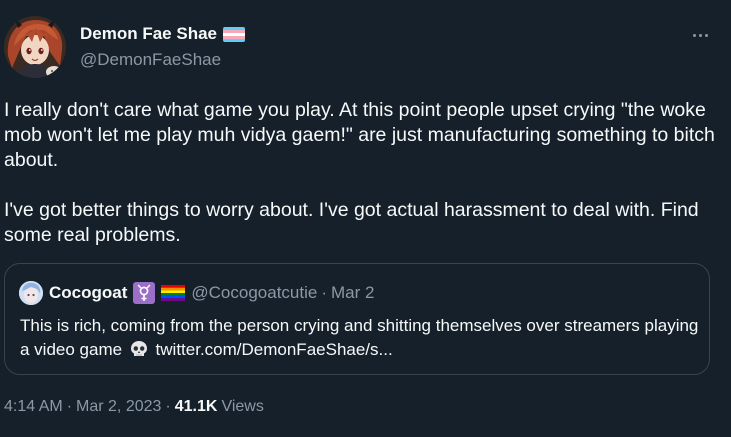  What do you see at coordinates (144, 293) in the screenshot?
I see `transgender-symbol-icon` at bounding box center [144, 293].